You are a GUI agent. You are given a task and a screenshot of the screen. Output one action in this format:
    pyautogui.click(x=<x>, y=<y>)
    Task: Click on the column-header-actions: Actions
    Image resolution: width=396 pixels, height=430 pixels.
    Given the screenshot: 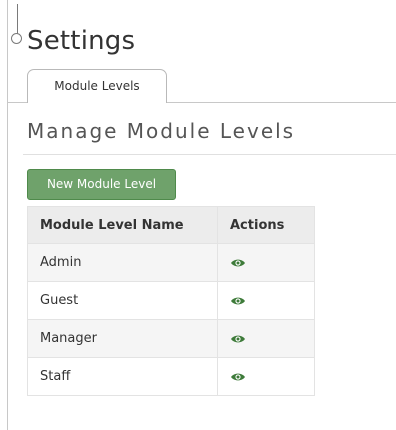 What is the action you would take?
    pyautogui.click(x=266, y=225)
    